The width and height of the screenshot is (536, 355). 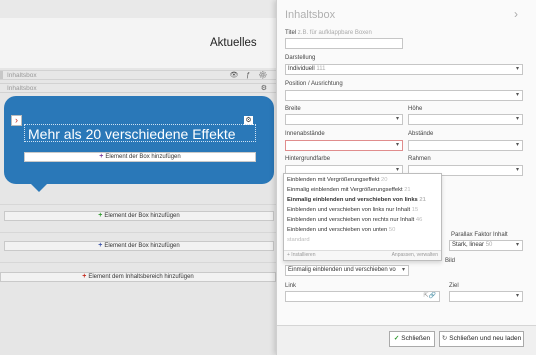 What do you see at coordinates (301, 255) in the screenshot?
I see `install-link: + Installieren` at bounding box center [301, 255].